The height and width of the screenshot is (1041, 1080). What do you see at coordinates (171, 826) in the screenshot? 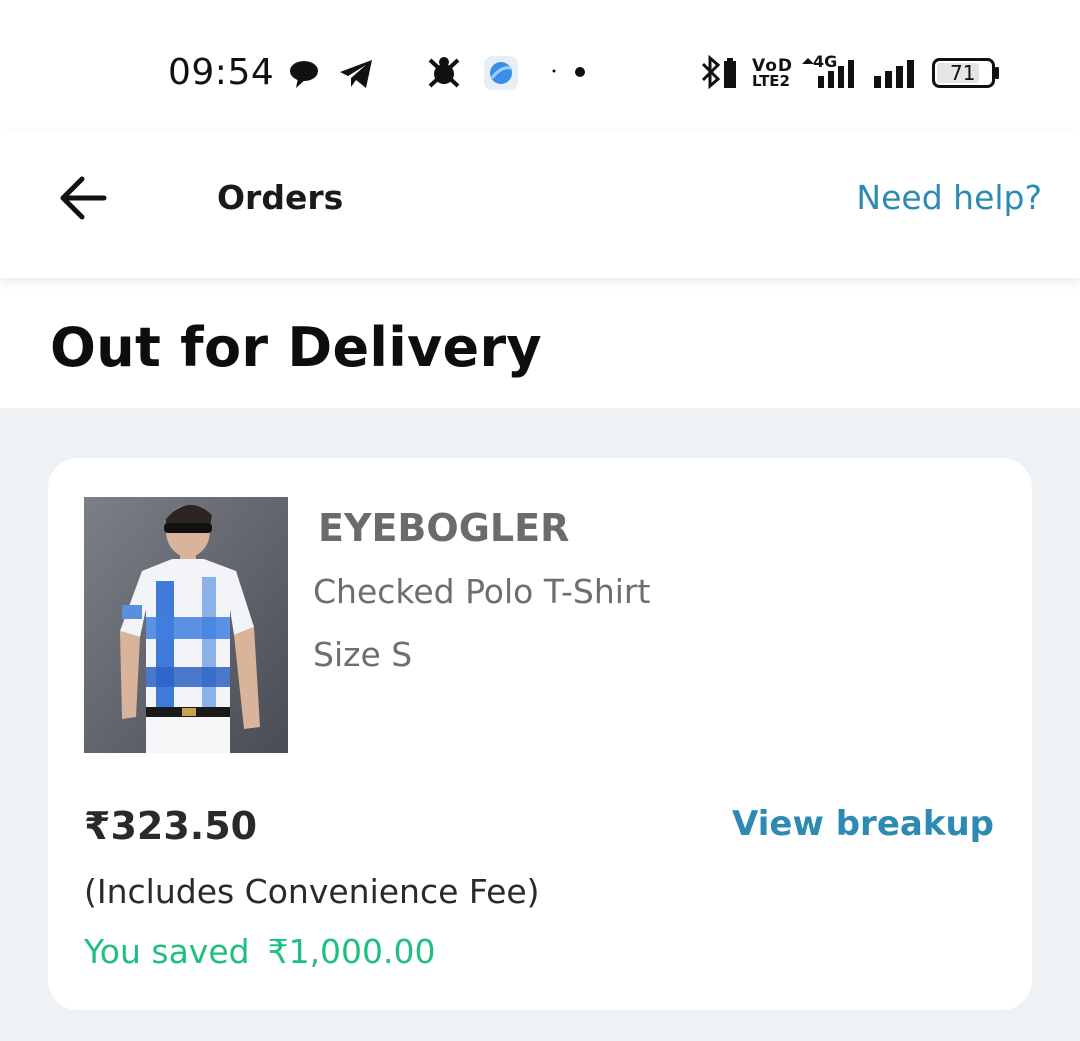
I see `order-price: ₹323.50` at bounding box center [171, 826].